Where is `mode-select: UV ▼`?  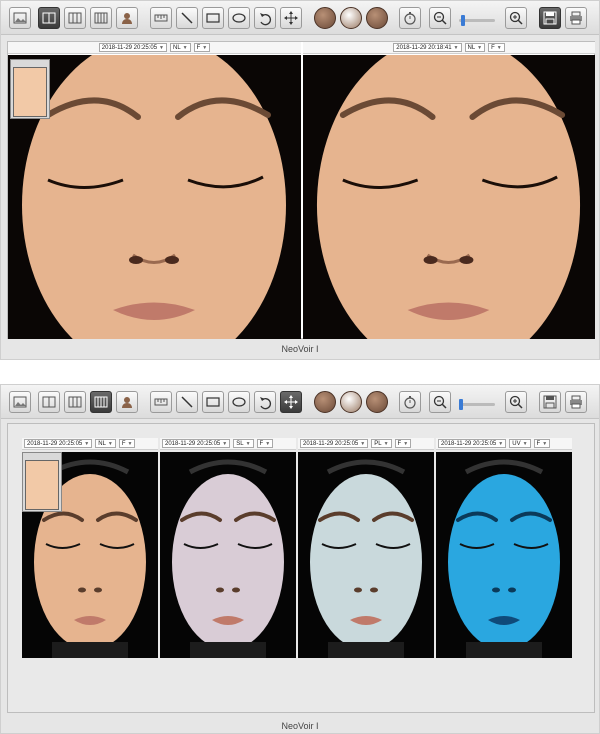 mode-select: UV ▼ is located at coordinates (520, 443).